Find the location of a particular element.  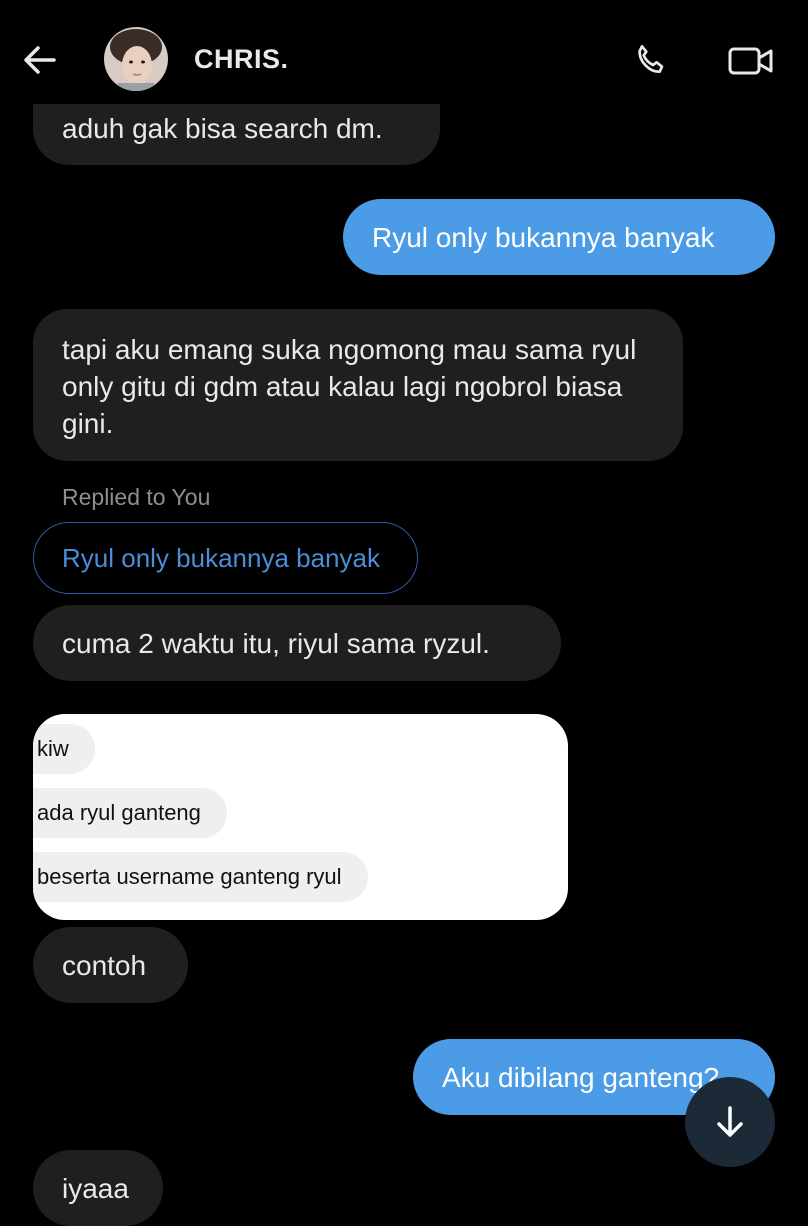

message-bubble-incoming: cuma 2 waktu itu, riyul sama ryzul. is located at coordinates (297, 643).